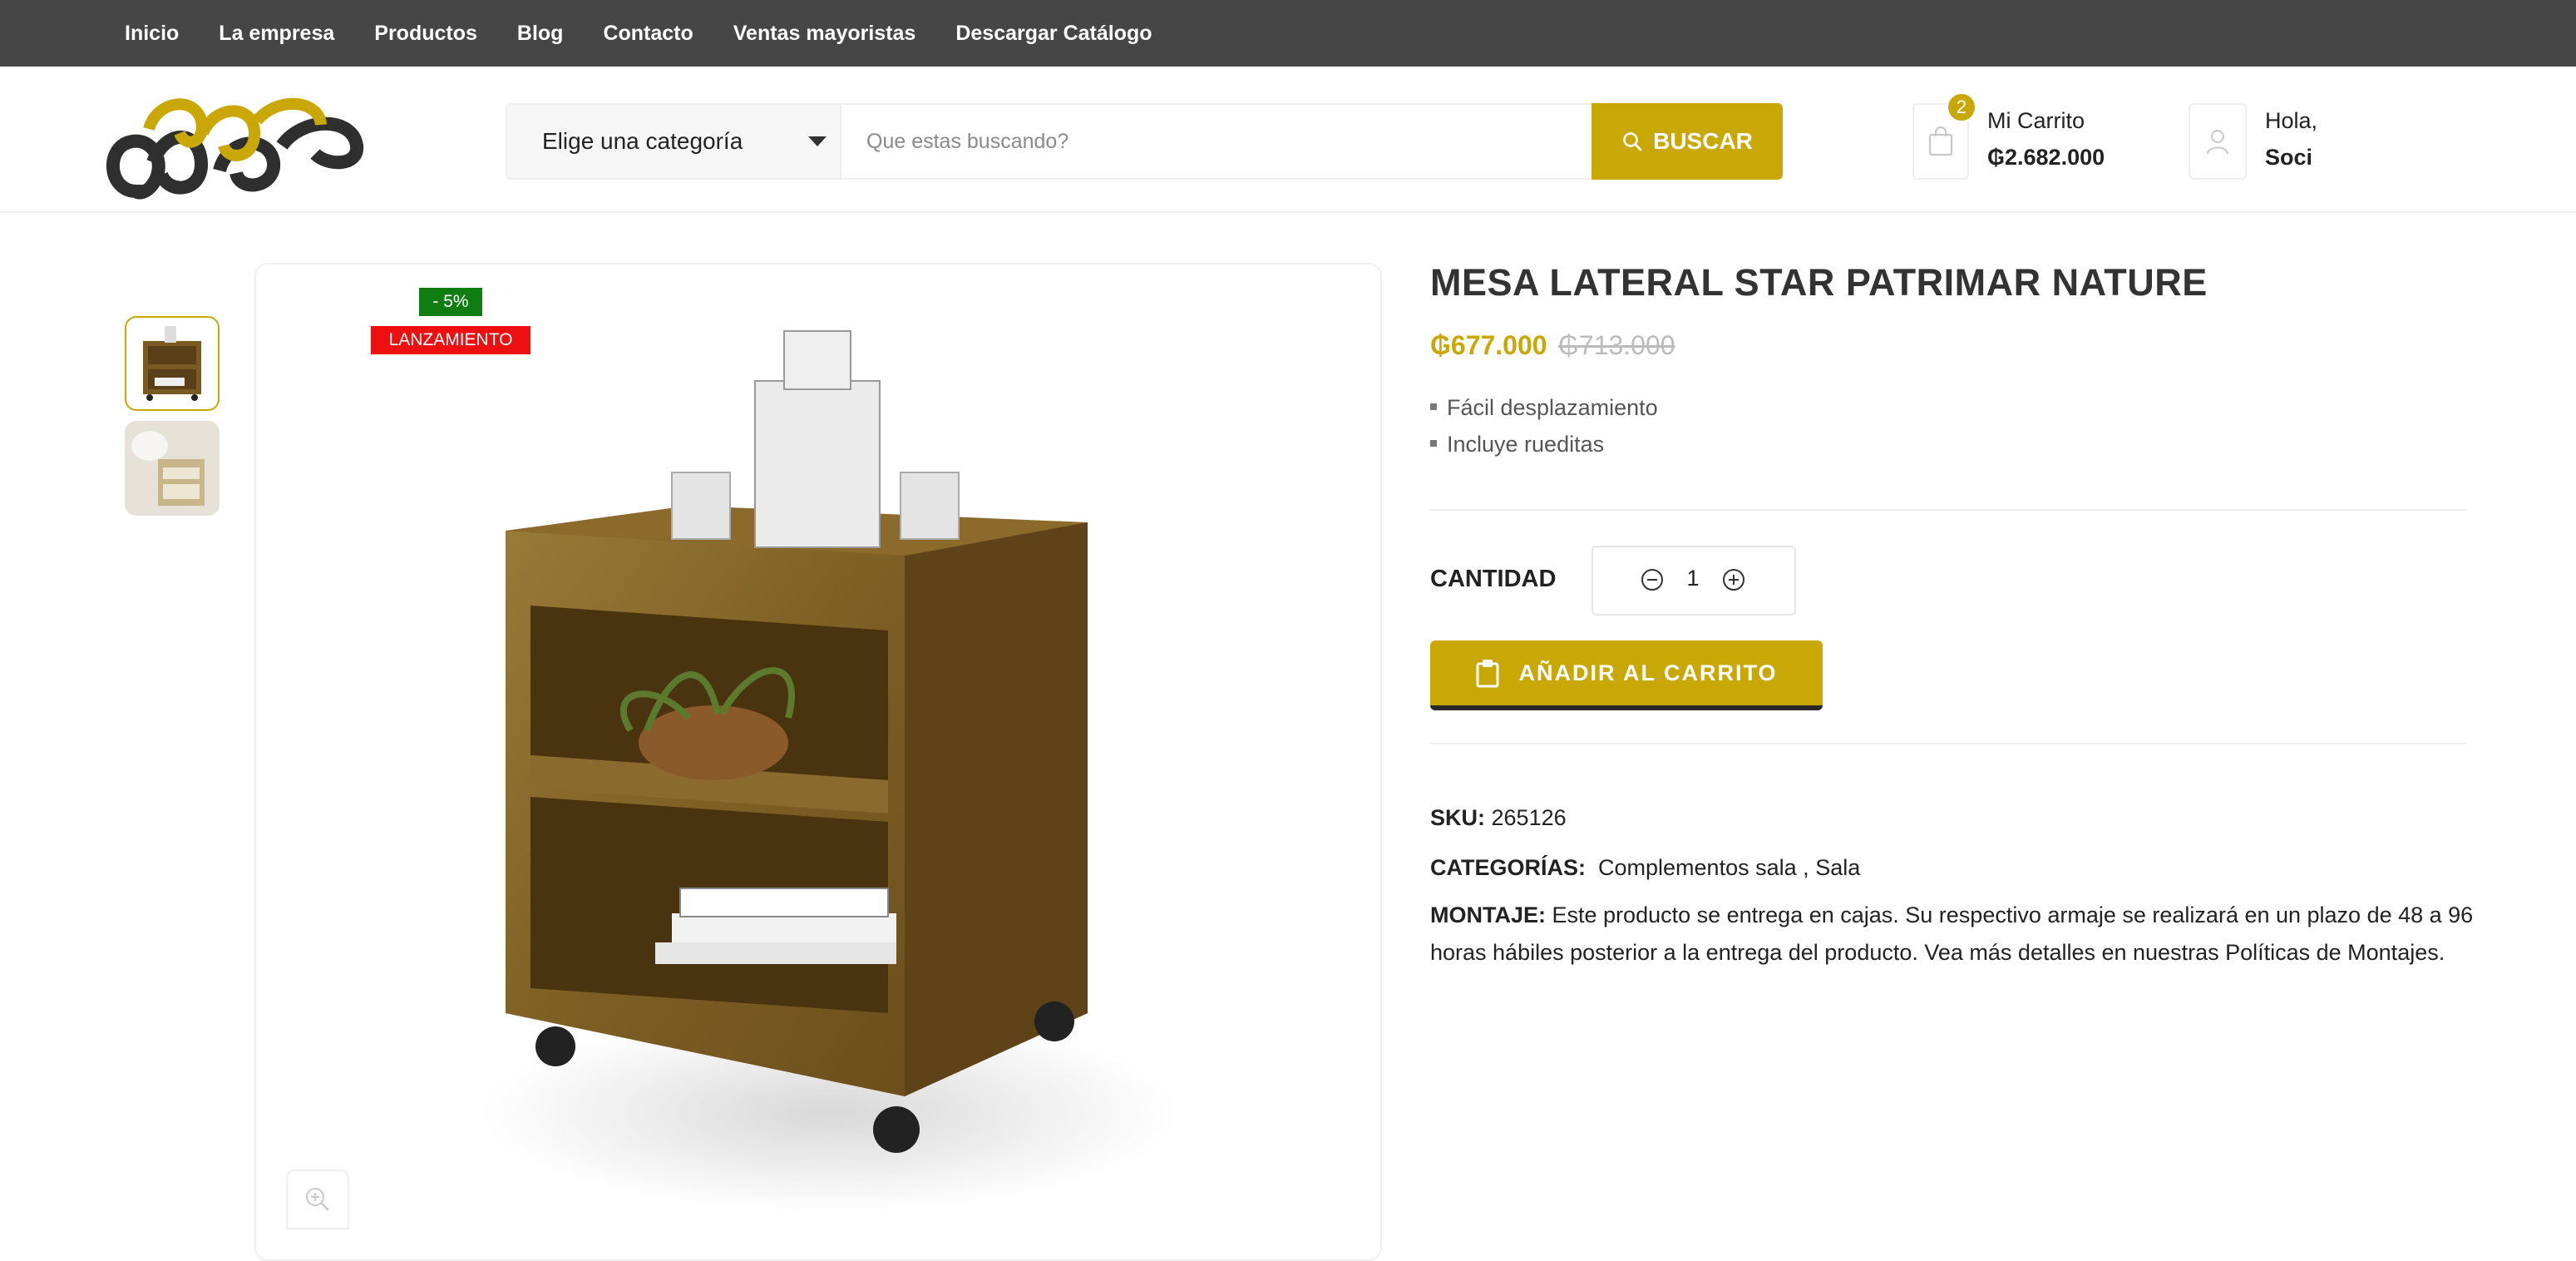 The image size is (2576, 1261). Describe the element at coordinates (540, 34) in the screenshot. I see `nav-link-blog: Blog` at that location.